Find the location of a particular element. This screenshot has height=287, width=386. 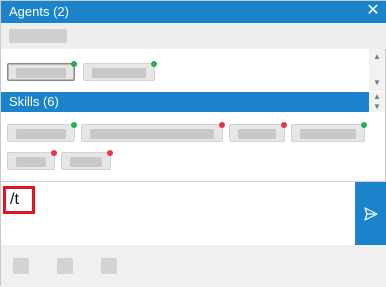

skills-scrollbar: ▲ ▼ is located at coordinates (377, 102).